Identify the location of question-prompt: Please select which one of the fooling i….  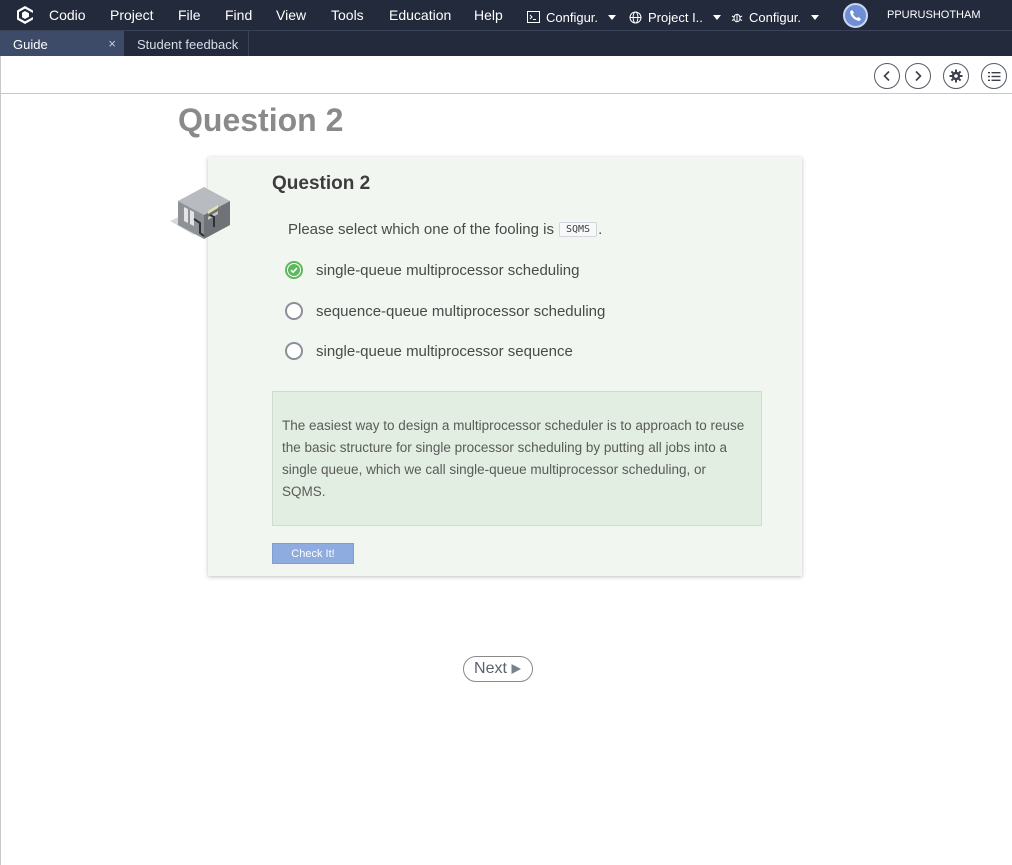
(445, 229).